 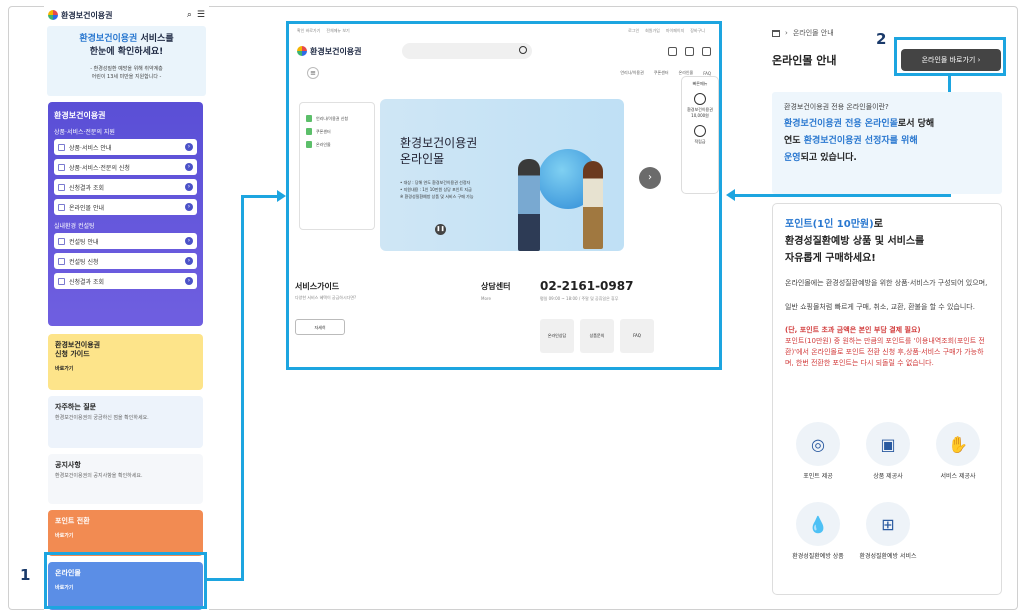 What do you see at coordinates (496, 286) in the screenshot?
I see `center-title: 상담센터` at bounding box center [496, 286].